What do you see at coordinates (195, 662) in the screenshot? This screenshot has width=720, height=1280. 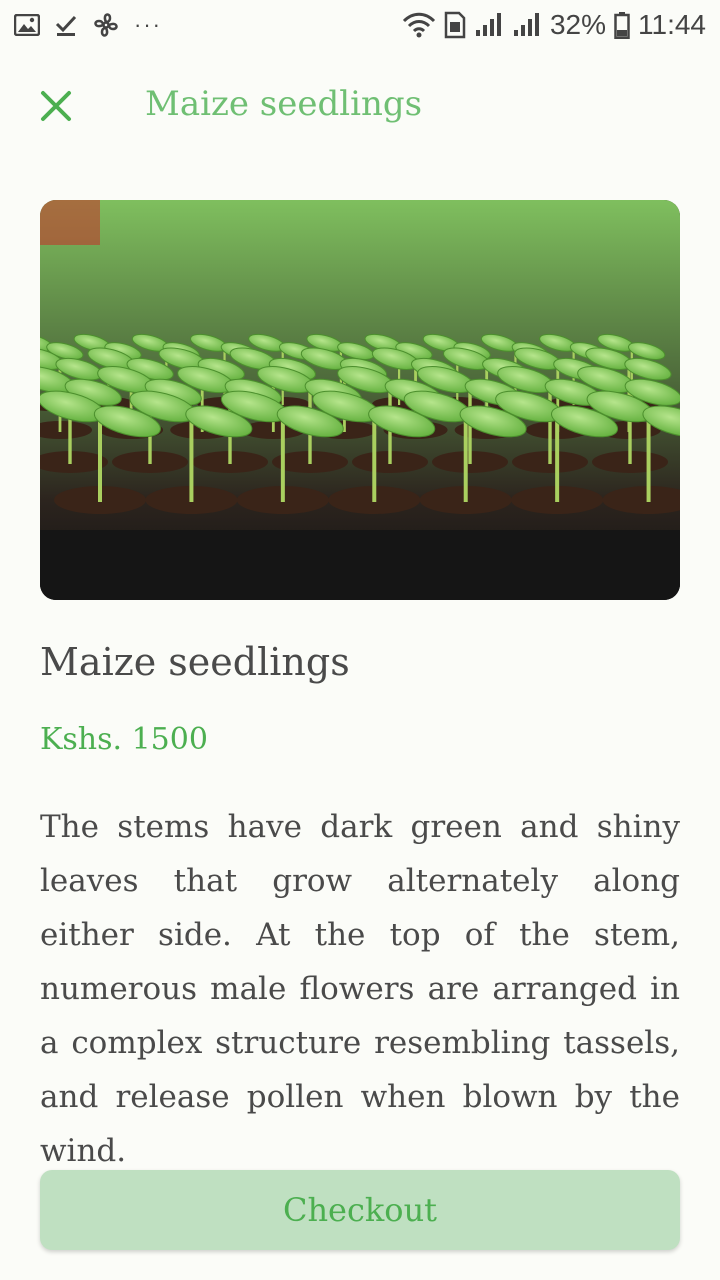 I see `product-name: Maize seedlings` at bounding box center [195, 662].